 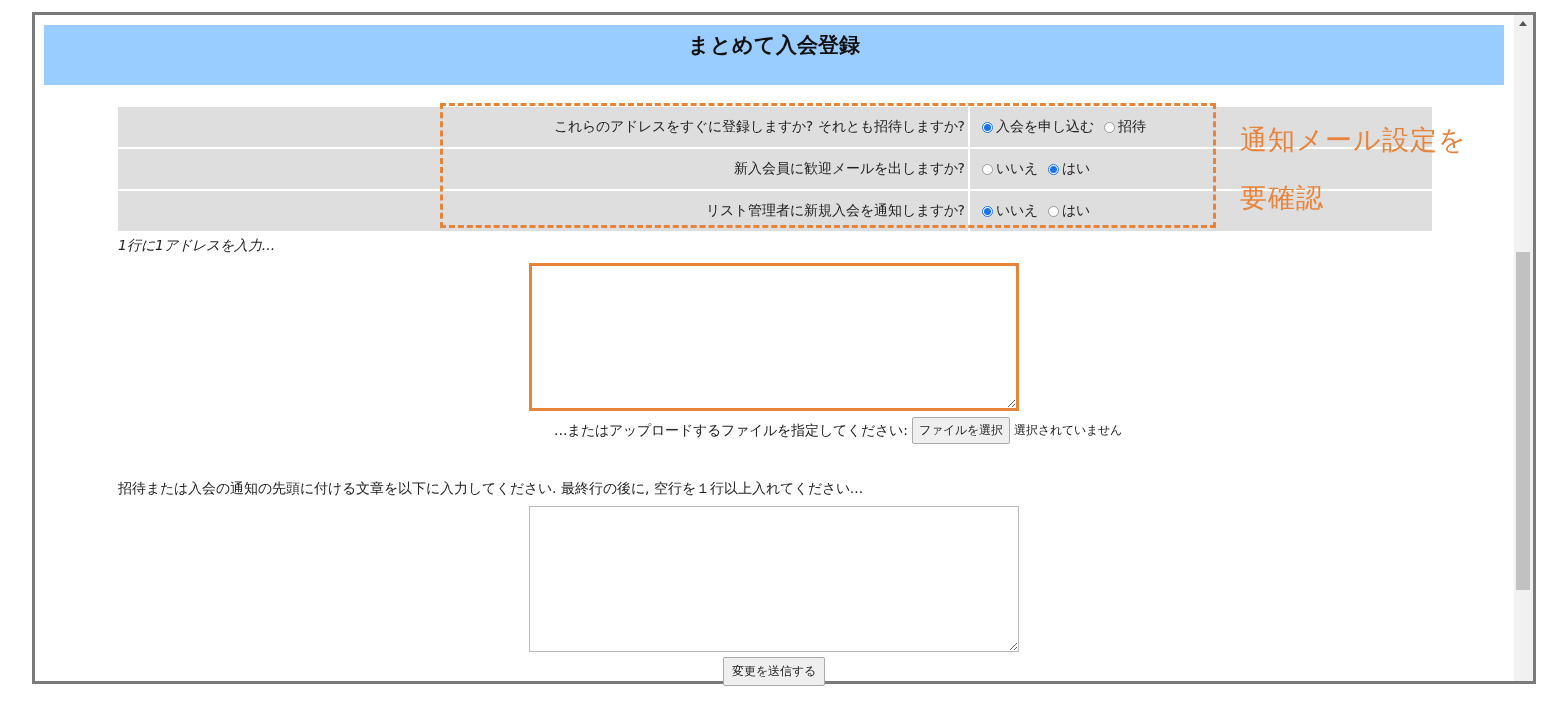 What do you see at coordinates (774, 579) in the screenshot?
I see `message-field` at bounding box center [774, 579].